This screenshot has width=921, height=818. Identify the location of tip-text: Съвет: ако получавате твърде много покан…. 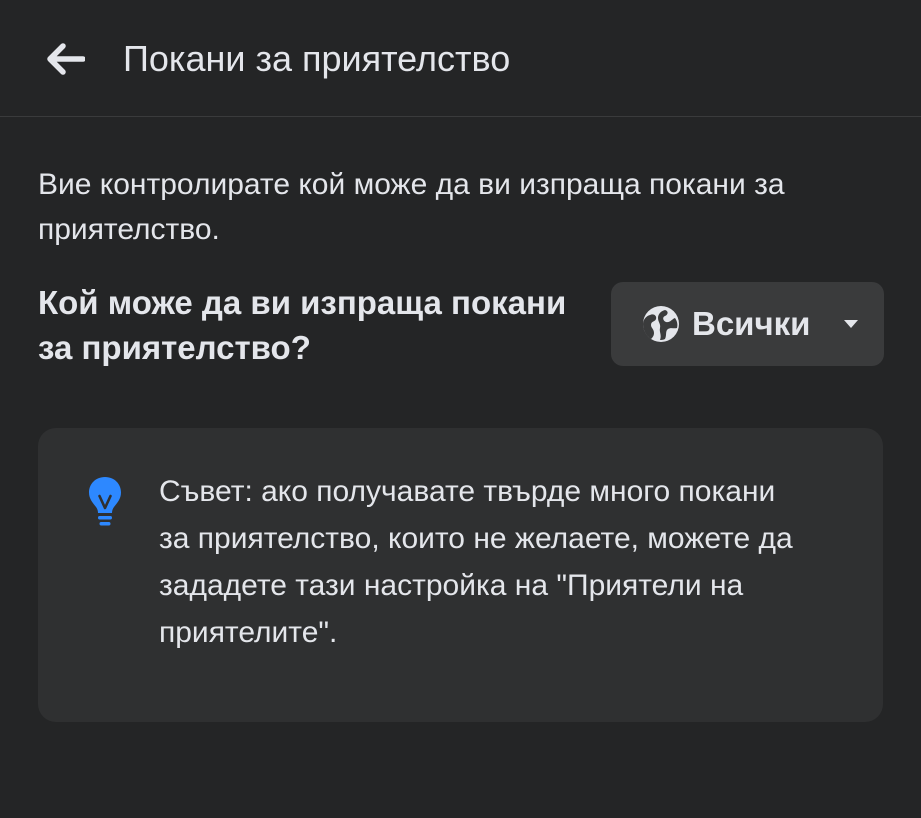
(476, 562).